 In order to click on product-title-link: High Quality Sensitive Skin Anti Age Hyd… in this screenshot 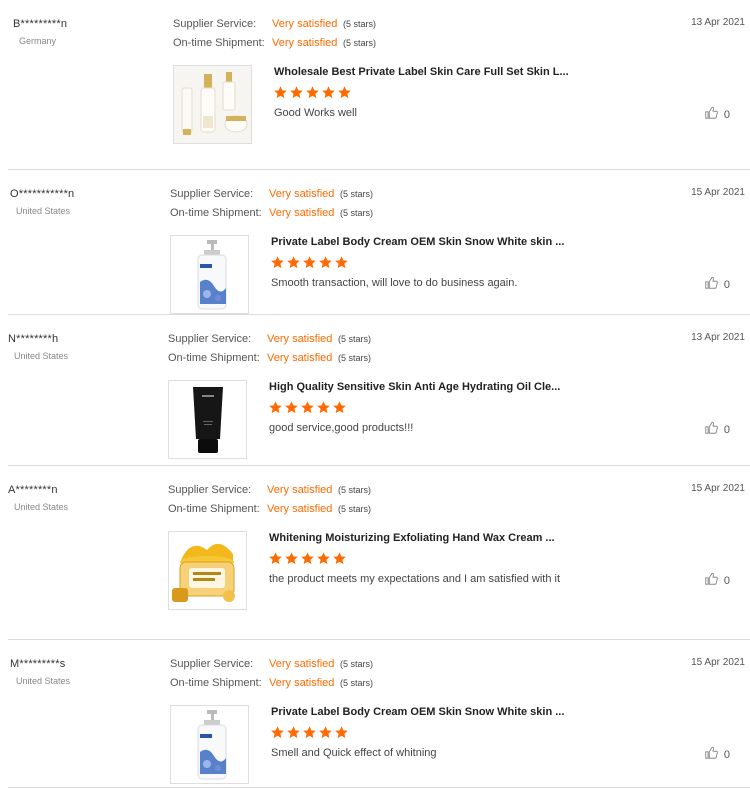, I will do `click(414, 387)`.